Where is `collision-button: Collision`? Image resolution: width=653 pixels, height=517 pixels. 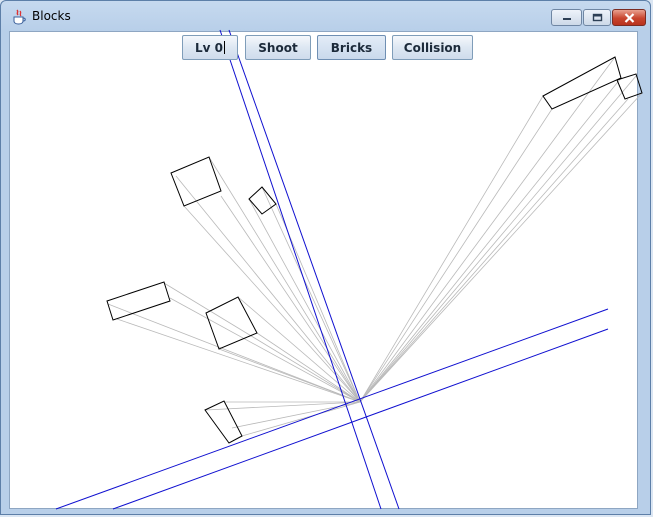
collision-button: Collision is located at coordinates (432, 47).